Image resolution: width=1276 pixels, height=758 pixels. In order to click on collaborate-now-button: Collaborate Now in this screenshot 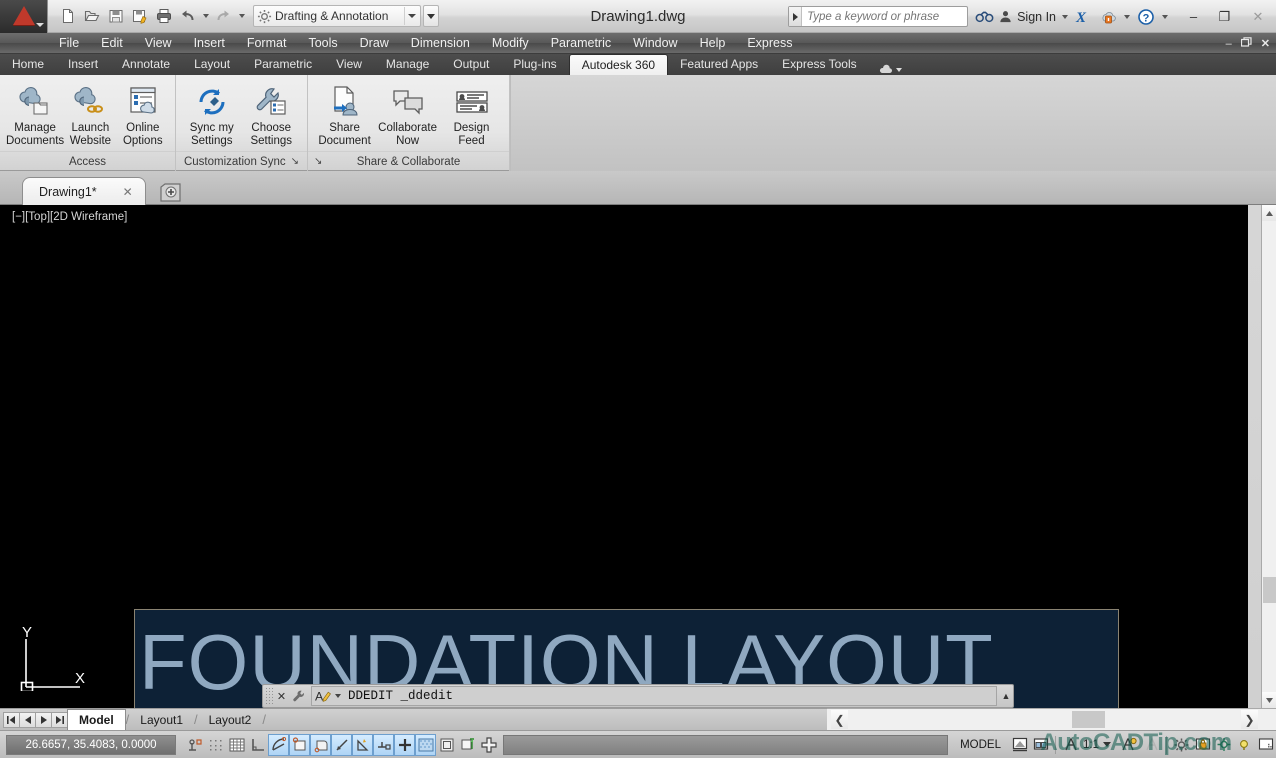, I will do `click(407, 115)`.